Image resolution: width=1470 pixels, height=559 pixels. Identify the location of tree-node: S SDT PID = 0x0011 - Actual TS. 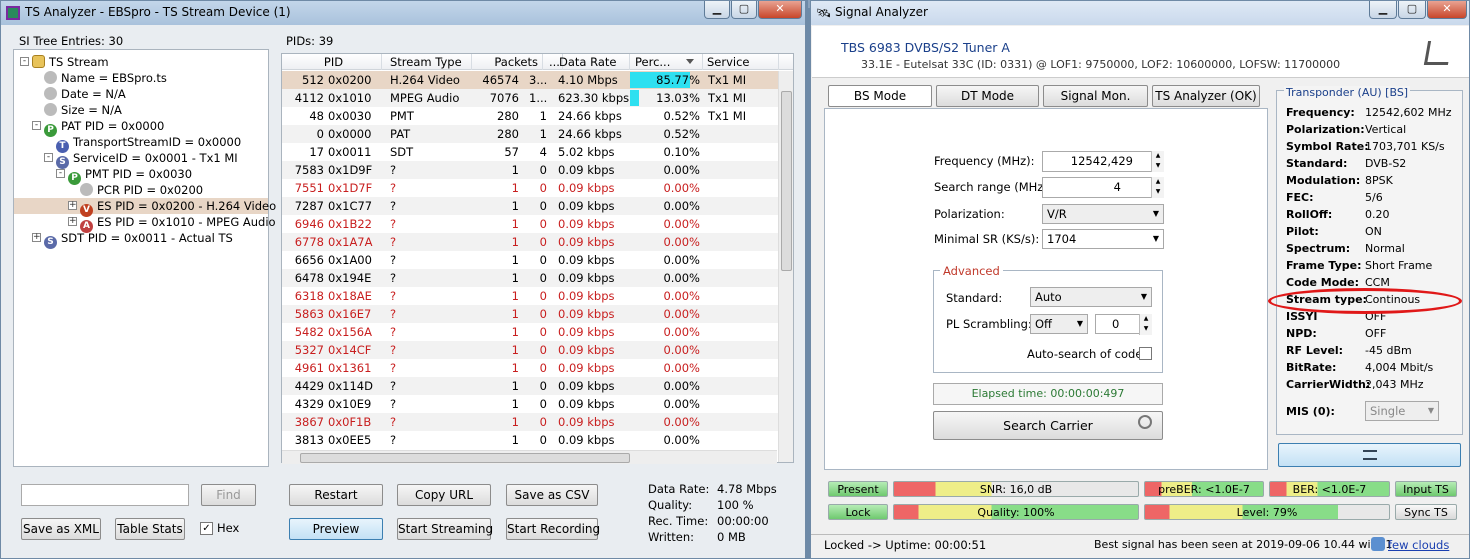
(138, 239).